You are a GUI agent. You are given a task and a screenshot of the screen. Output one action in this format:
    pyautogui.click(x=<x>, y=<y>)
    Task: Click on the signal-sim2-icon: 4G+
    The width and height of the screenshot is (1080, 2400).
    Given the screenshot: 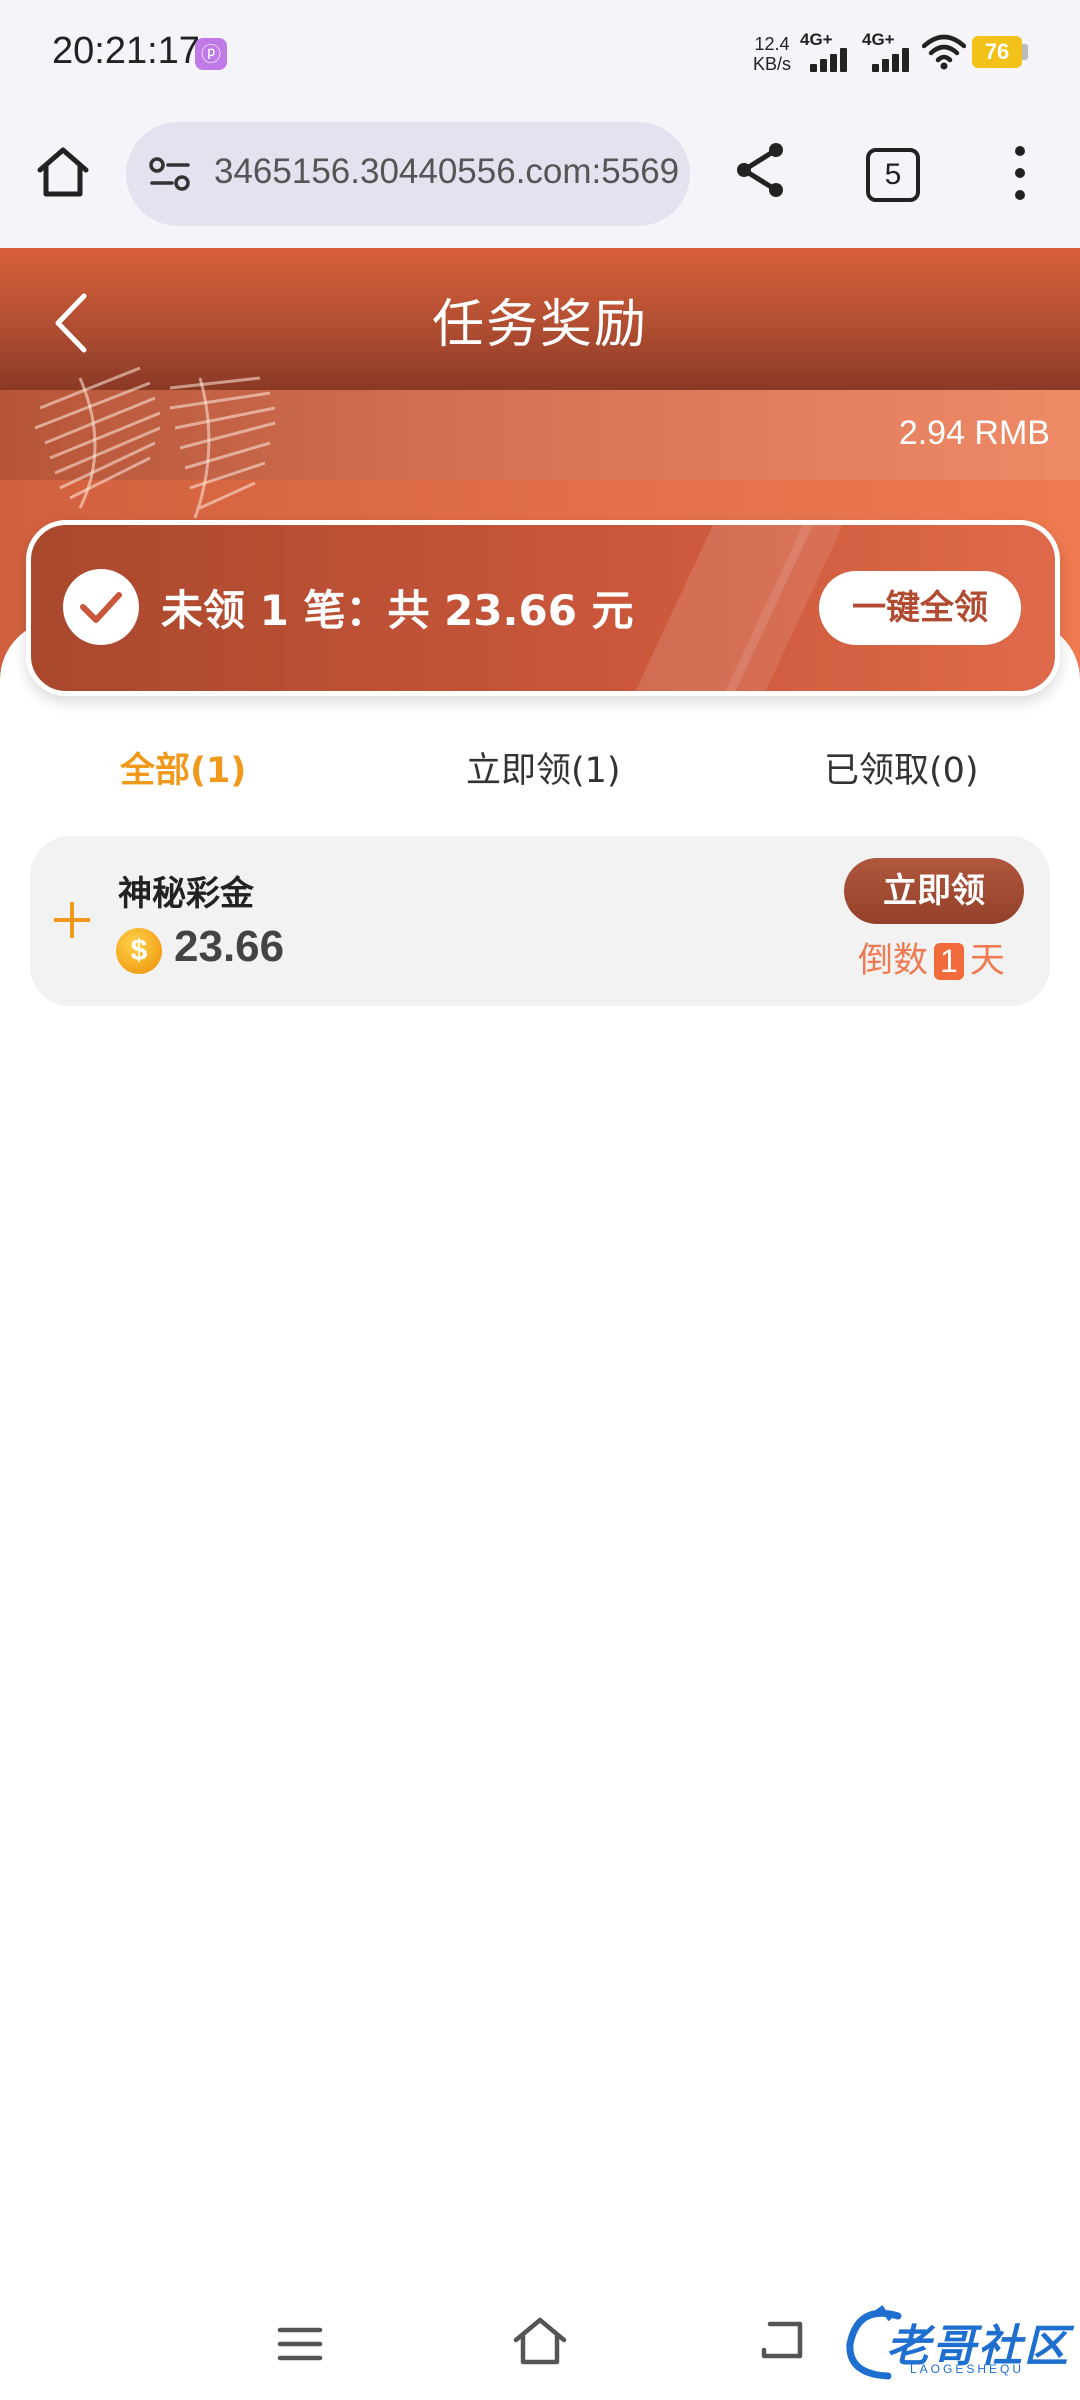 What is the action you would take?
    pyautogui.click(x=888, y=51)
    